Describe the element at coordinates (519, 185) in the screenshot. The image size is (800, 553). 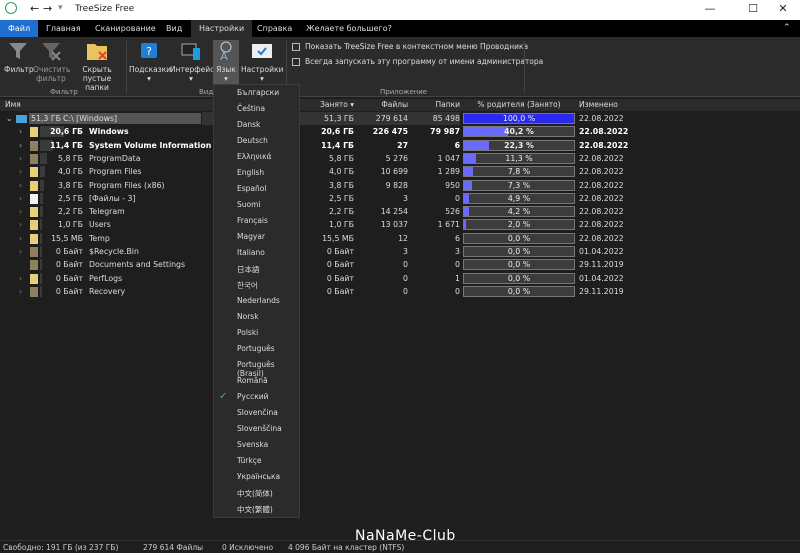
I see `percent-bar: 7,3 %` at that location.